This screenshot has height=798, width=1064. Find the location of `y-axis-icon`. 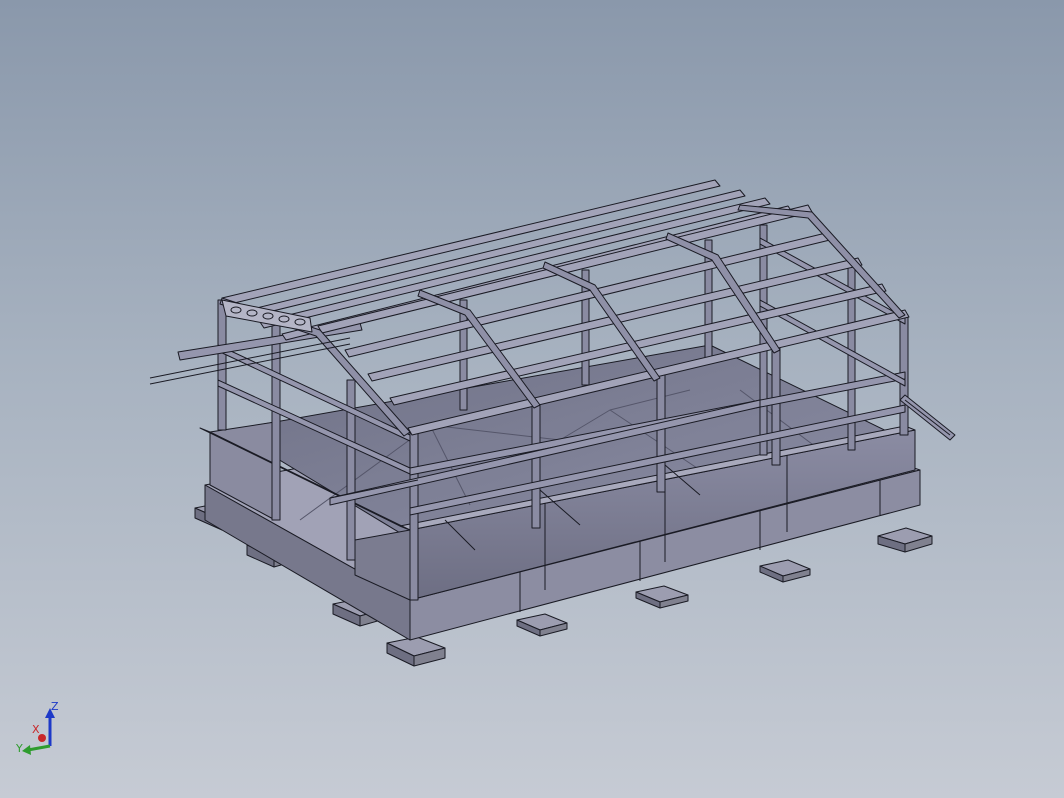

y-axis-icon is located at coordinates (39, 748).